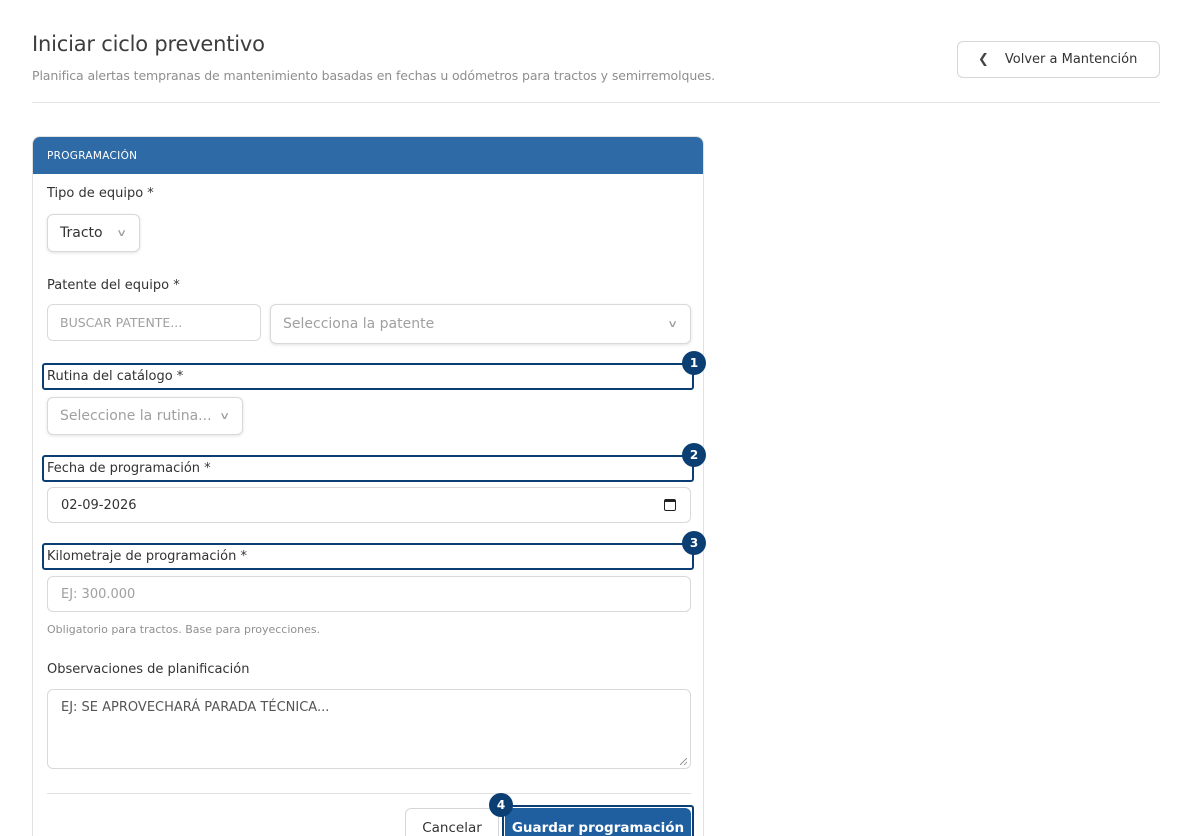 The image size is (1192, 836). I want to click on annotation-badge-2: 2, so click(694, 455).